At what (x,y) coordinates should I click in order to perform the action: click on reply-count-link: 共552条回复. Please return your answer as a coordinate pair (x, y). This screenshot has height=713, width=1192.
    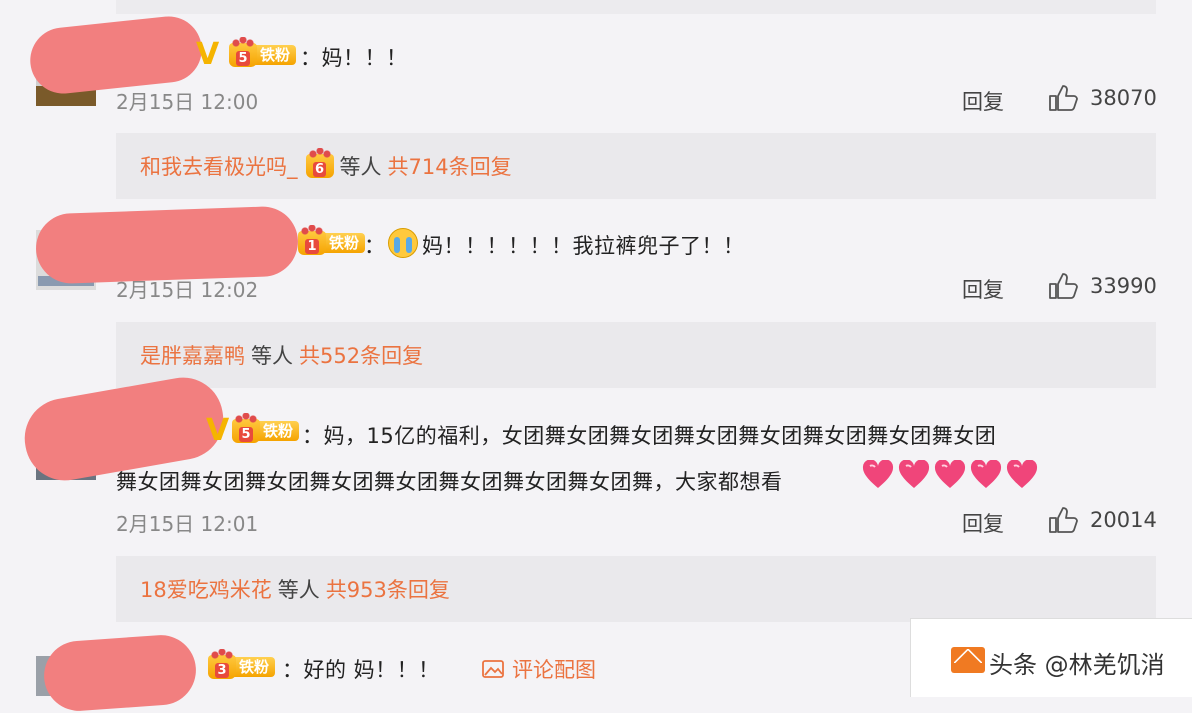
    Looking at the image, I should click on (361, 355).